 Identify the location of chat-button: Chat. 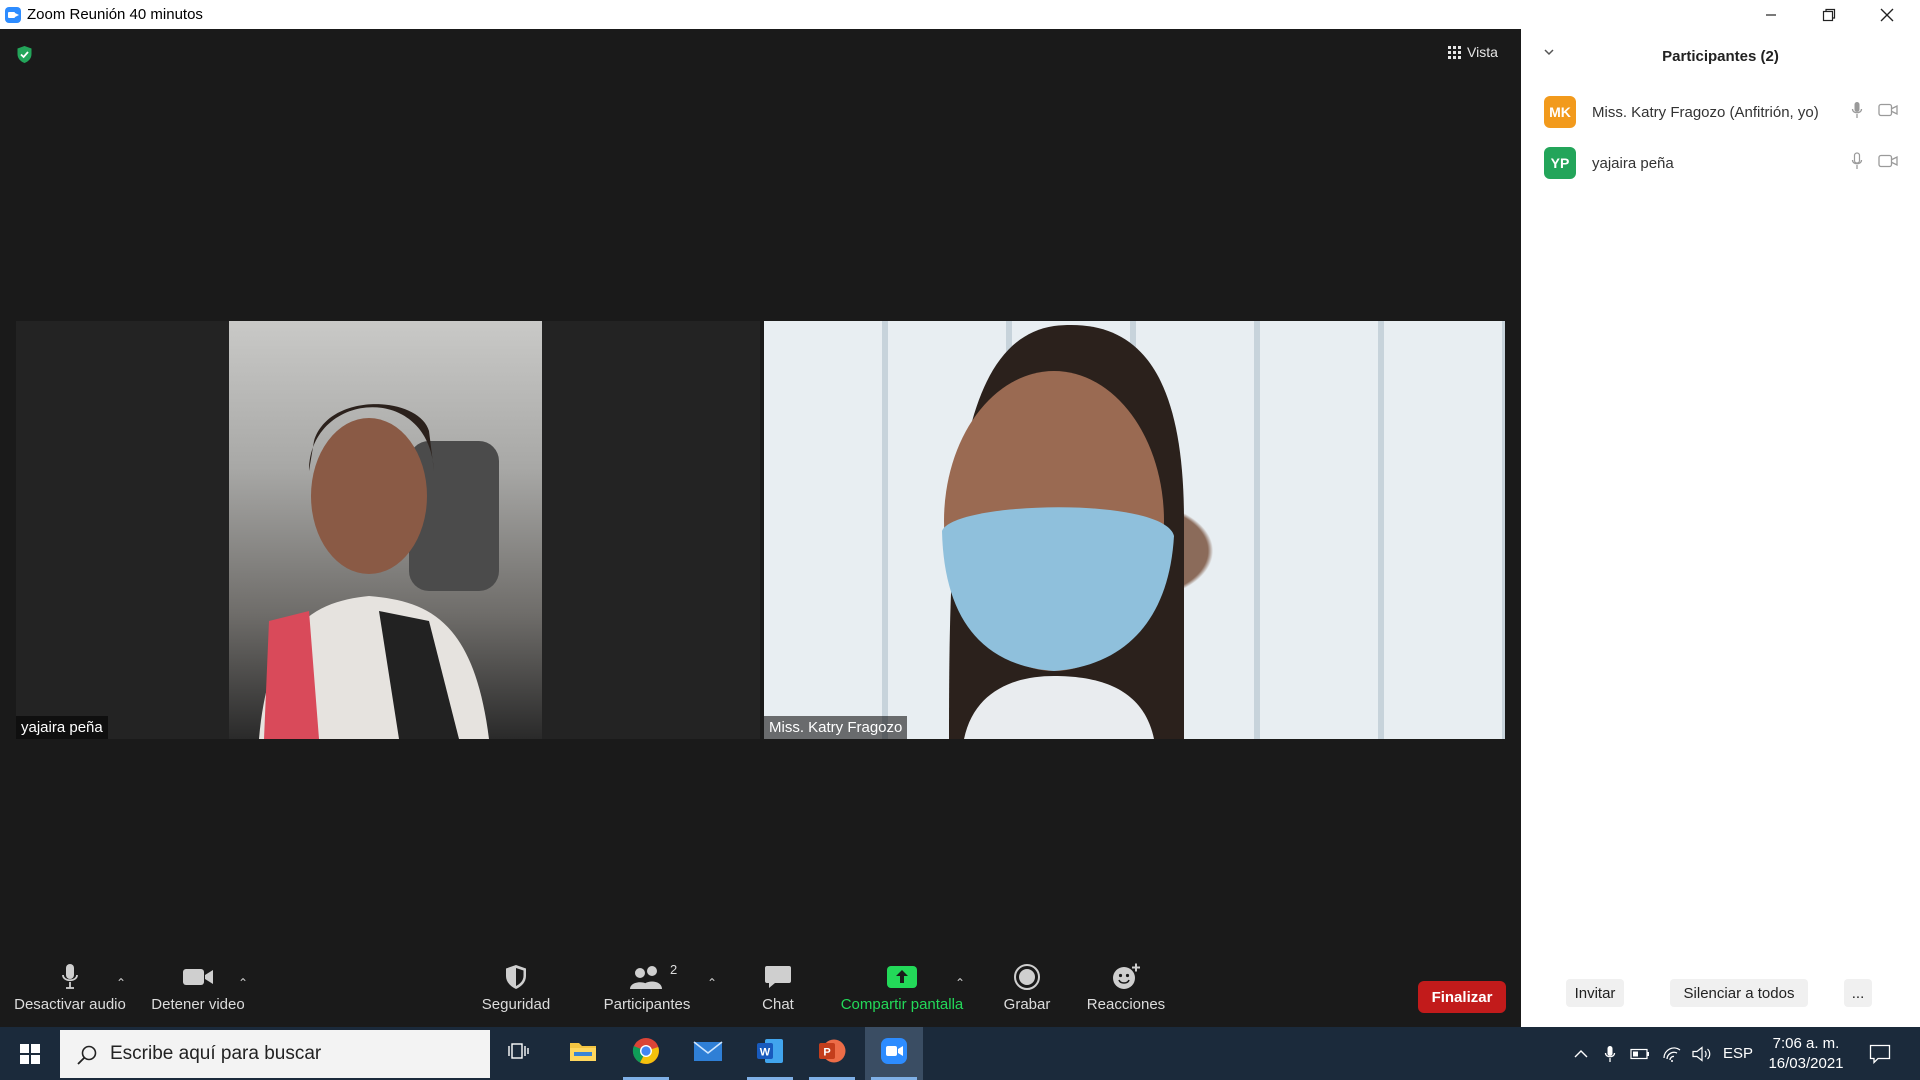
(778, 993).